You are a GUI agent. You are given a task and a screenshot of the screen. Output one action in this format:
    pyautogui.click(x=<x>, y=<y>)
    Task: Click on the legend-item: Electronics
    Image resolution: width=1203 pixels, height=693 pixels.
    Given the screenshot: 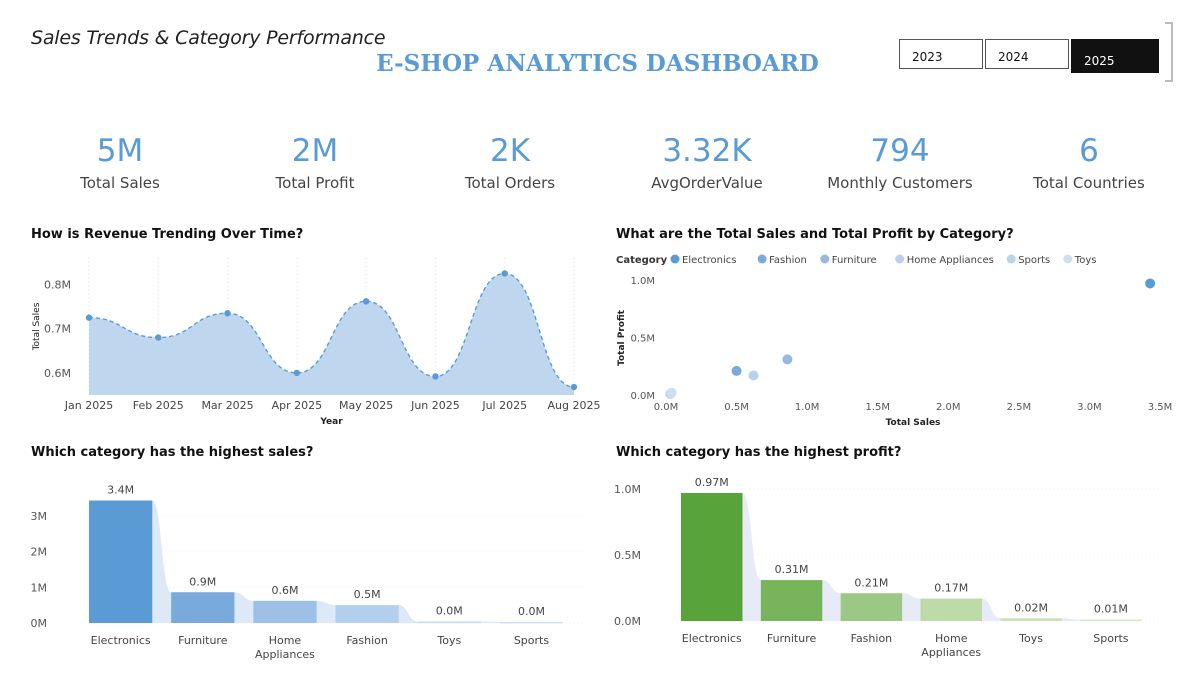 What is the action you would take?
    pyautogui.click(x=709, y=260)
    